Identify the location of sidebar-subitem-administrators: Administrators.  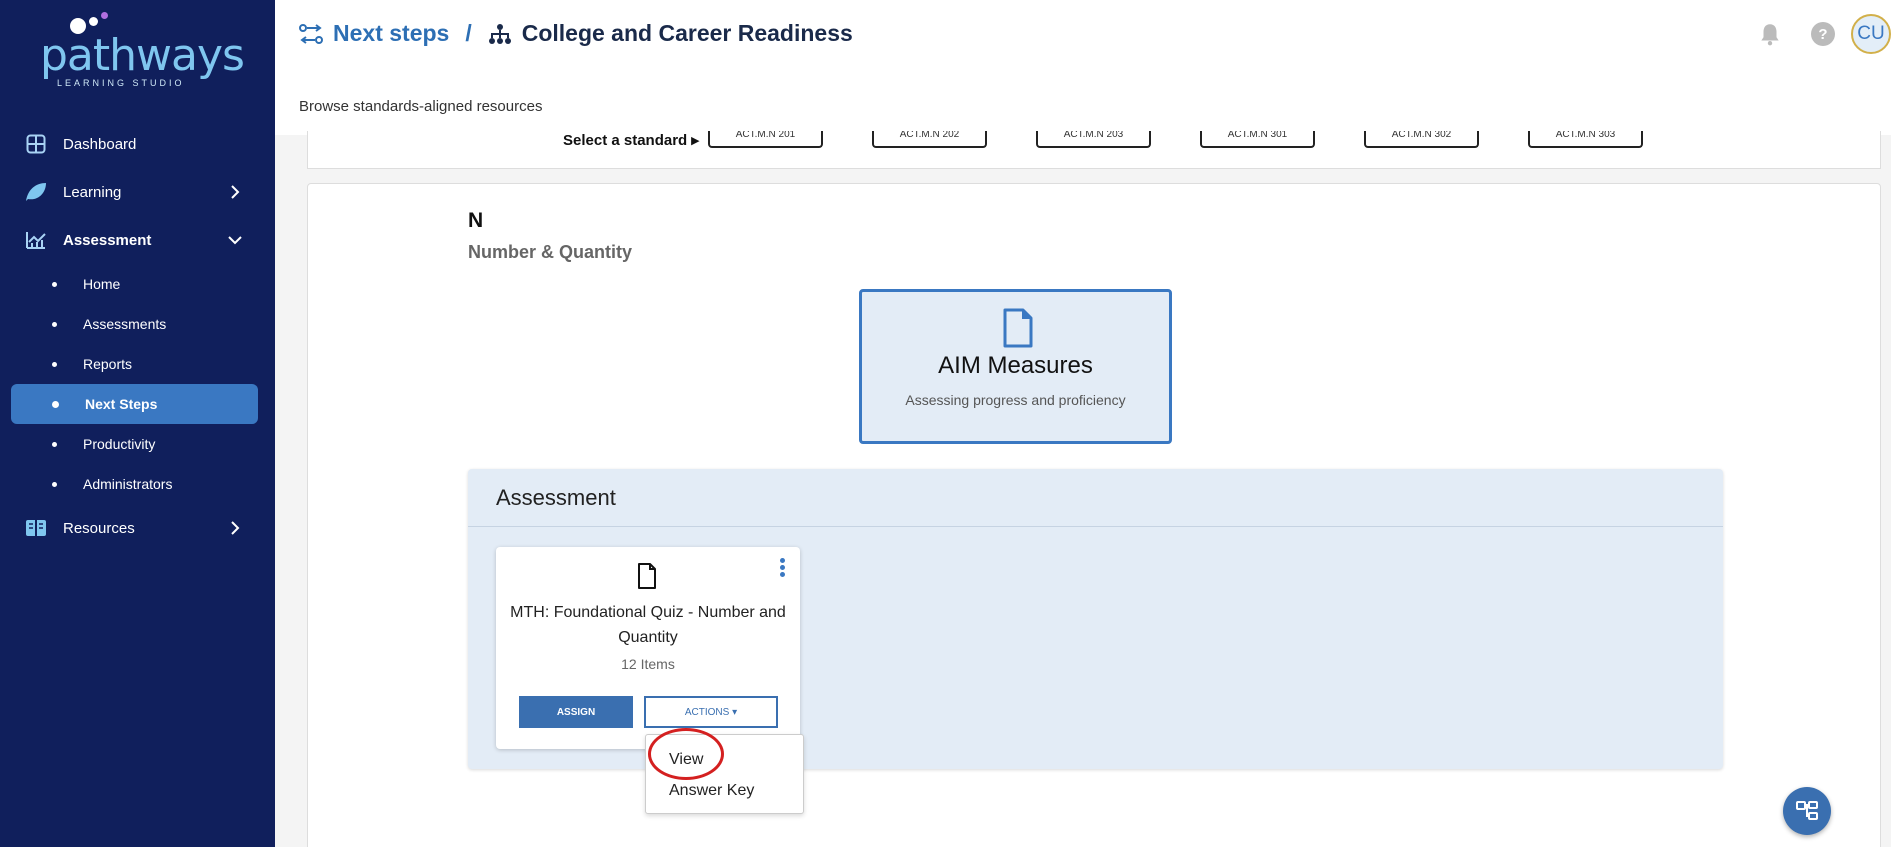
(137, 484).